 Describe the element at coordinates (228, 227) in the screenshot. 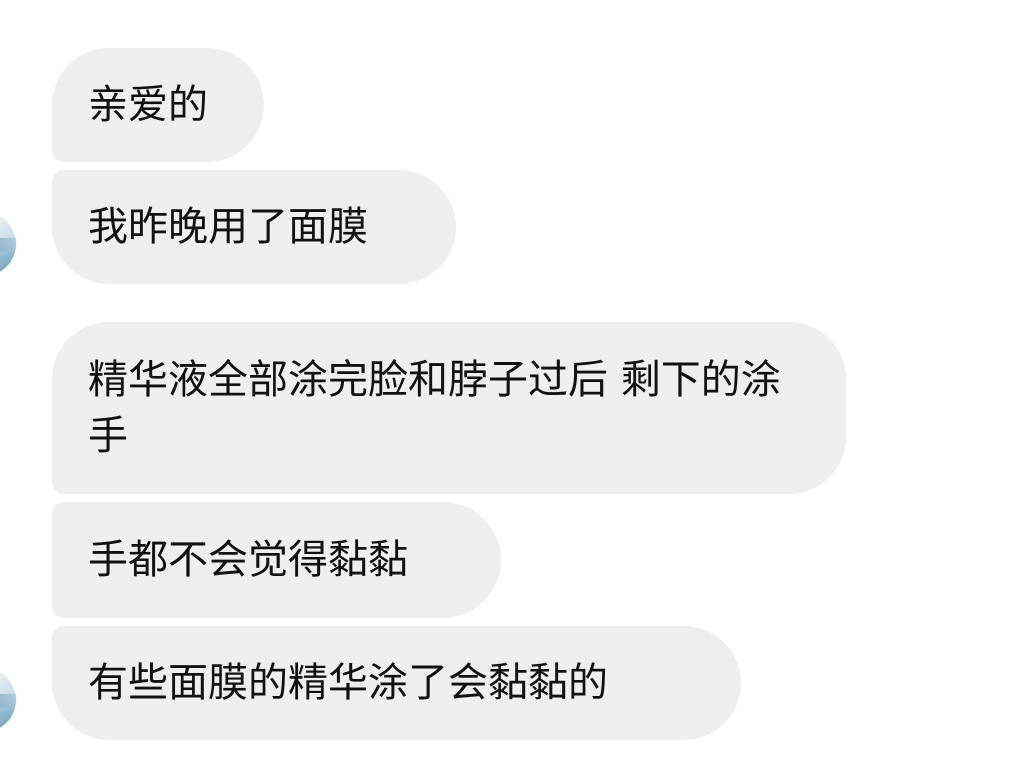

I see `message-text: 我昨晚用了面膜` at that location.